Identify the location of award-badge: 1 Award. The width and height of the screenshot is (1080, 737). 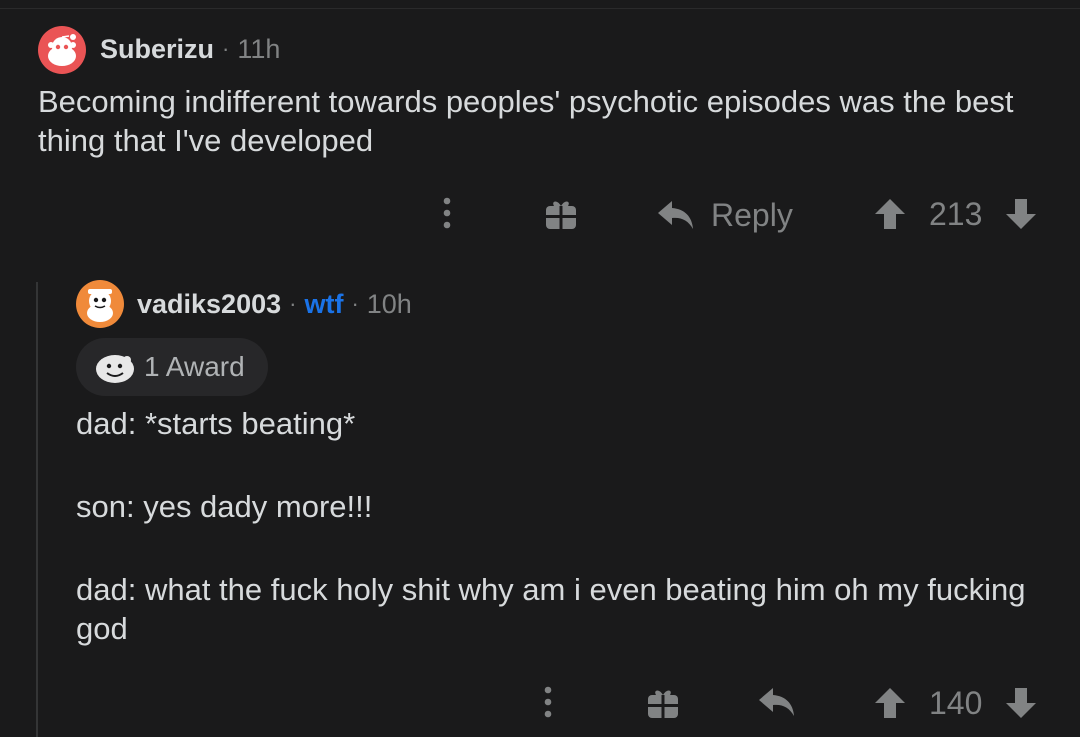
(172, 367).